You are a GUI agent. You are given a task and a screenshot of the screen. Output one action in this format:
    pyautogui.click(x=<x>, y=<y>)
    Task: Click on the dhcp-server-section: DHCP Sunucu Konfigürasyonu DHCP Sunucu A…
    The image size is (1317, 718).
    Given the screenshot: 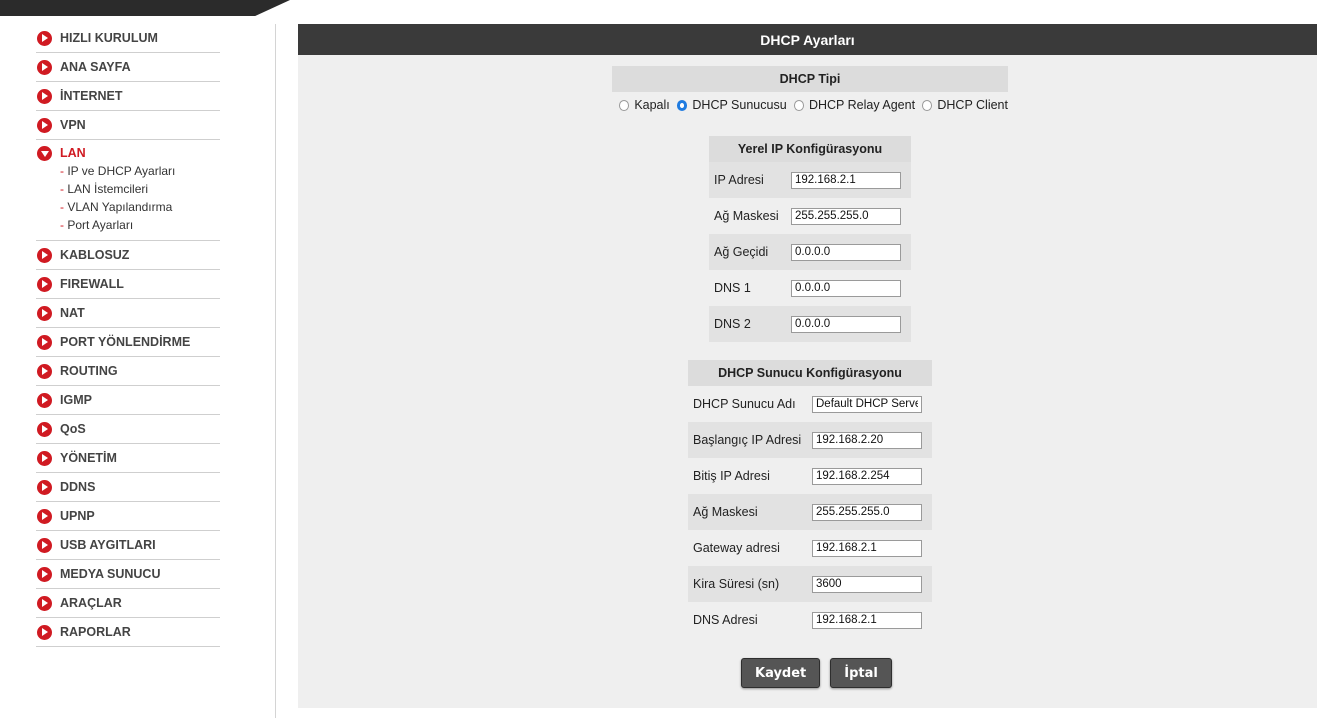 What is the action you would take?
    pyautogui.click(x=810, y=499)
    